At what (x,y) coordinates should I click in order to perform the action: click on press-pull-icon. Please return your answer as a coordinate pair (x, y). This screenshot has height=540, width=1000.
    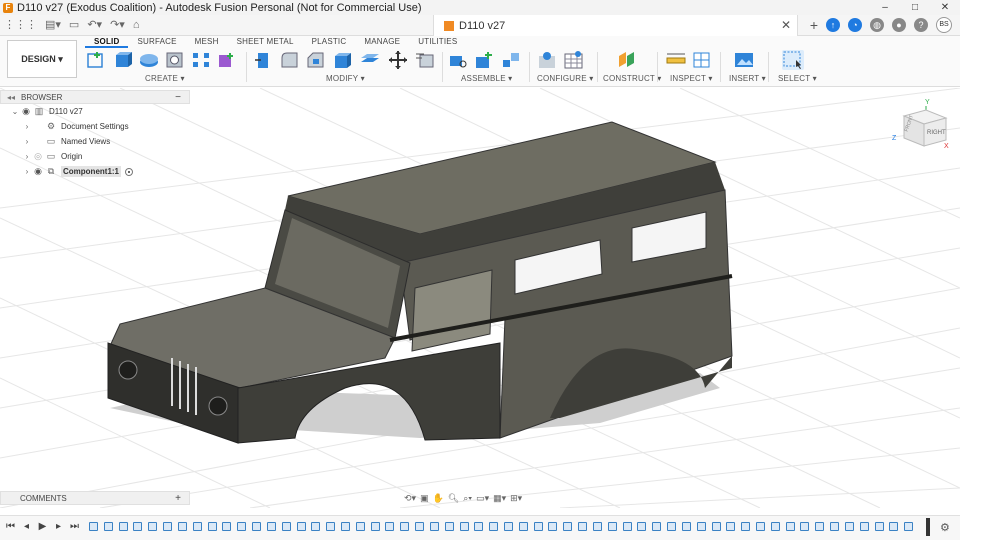
    Looking at the image, I should click on (264, 60).